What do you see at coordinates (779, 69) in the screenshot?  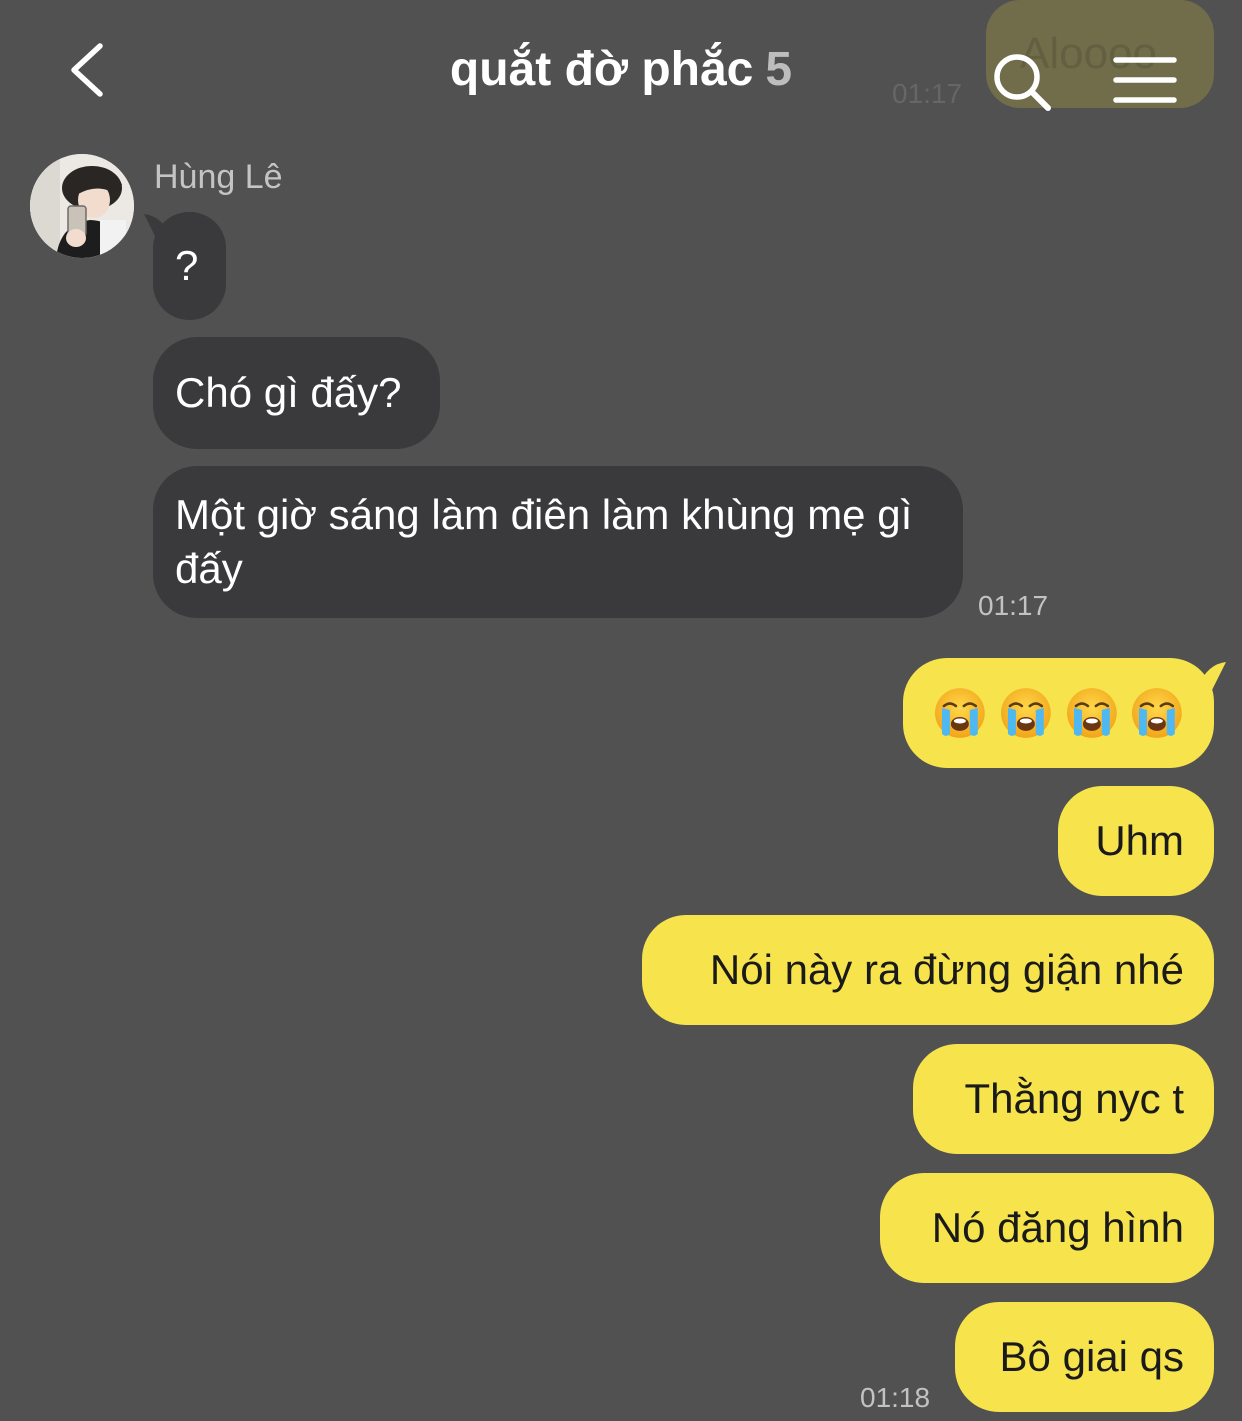 I see `member-count: 5` at bounding box center [779, 69].